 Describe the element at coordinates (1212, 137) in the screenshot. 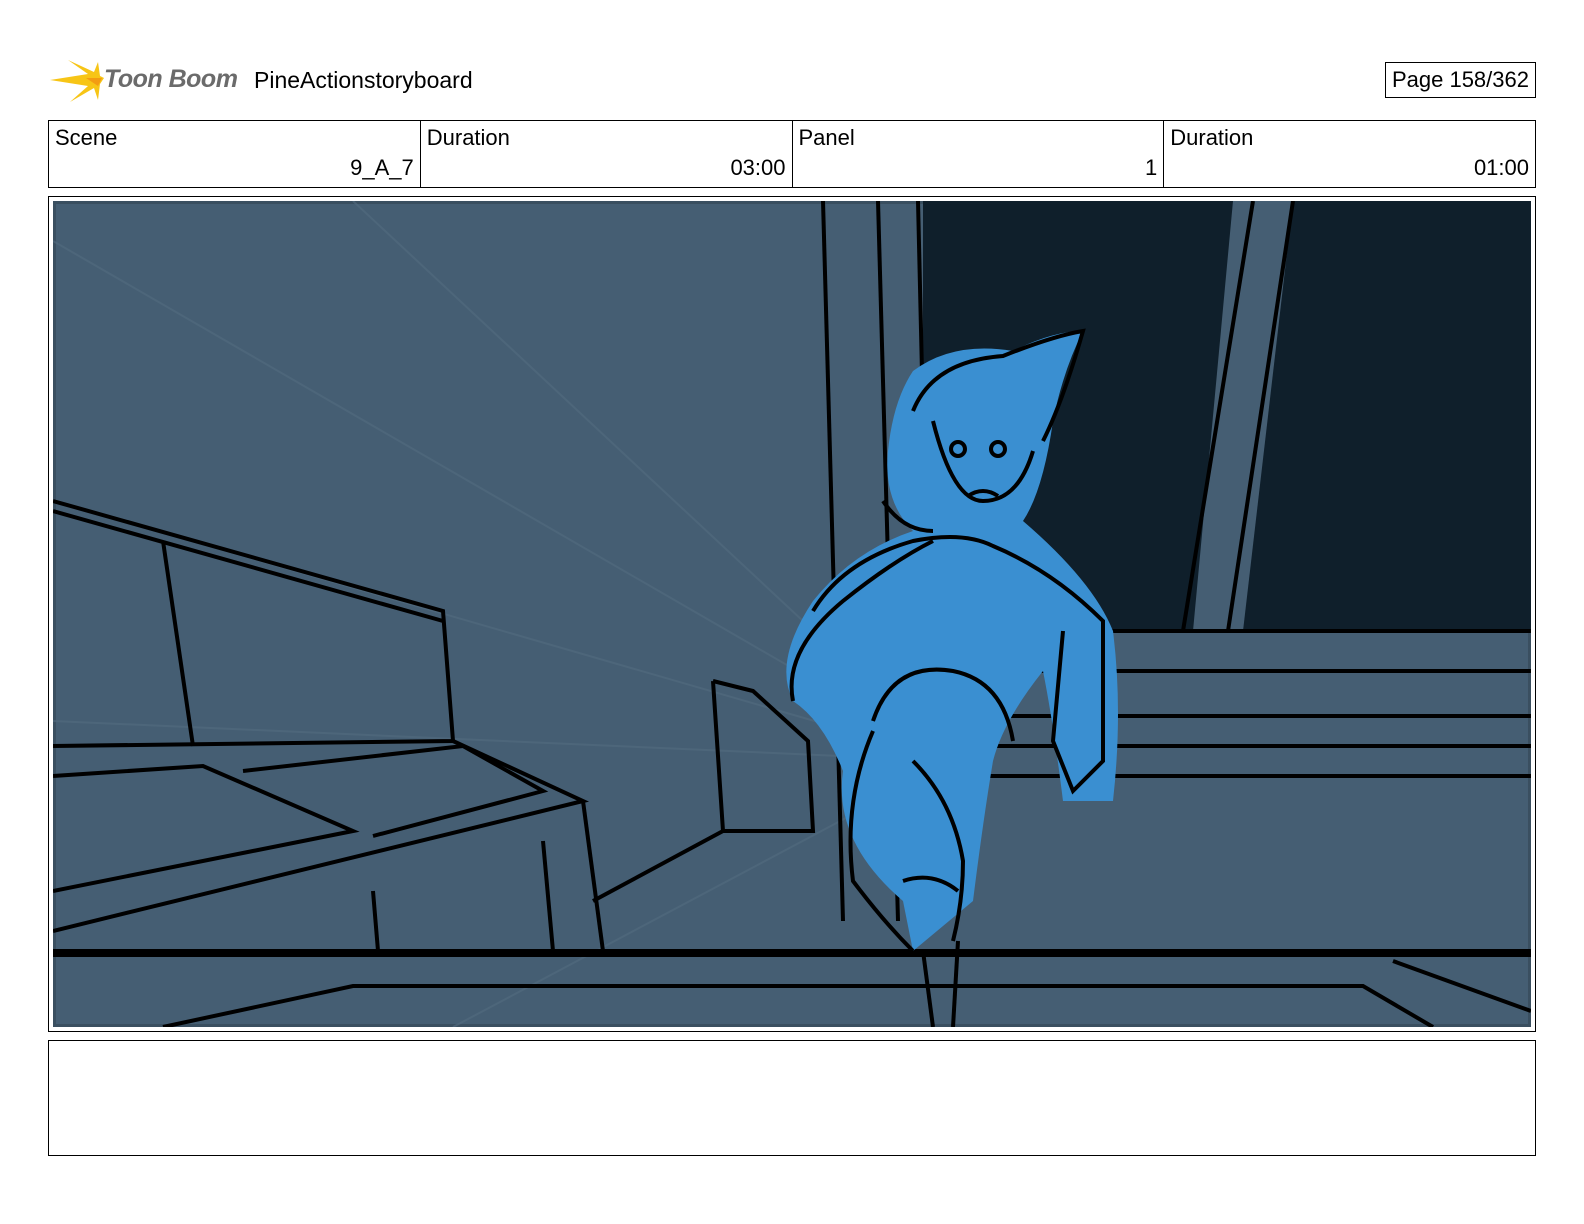

I see `panel-duration-label: Duration` at that location.